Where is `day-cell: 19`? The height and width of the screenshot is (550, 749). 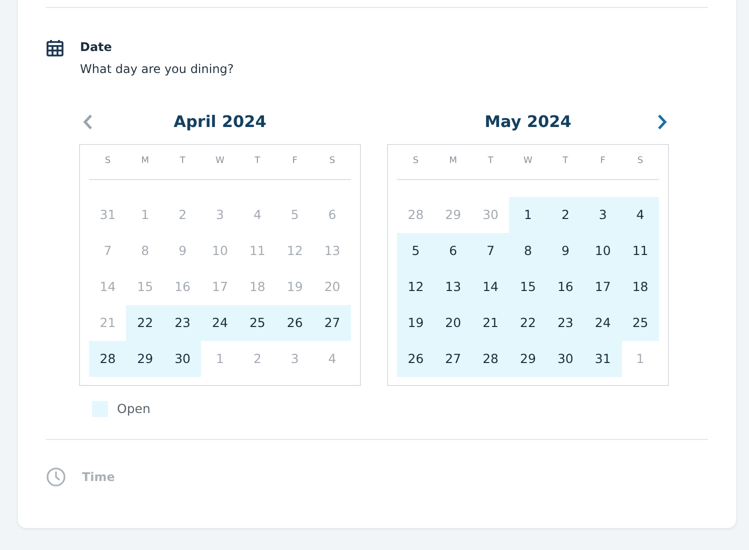 day-cell: 19 is located at coordinates (415, 323).